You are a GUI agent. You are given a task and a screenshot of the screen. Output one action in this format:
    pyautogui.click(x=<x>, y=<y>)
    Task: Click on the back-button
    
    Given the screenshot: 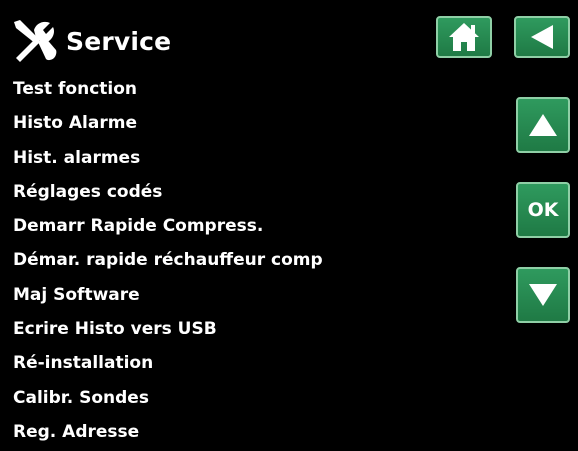 What is the action you would take?
    pyautogui.click(x=542, y=37)
    